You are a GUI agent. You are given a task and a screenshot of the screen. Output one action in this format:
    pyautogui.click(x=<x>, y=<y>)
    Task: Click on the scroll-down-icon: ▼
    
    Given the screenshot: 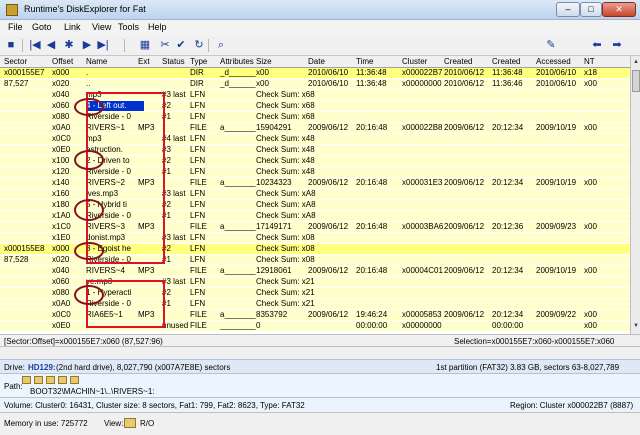 What is the action you would take?
    pyautogui.click(x=636, y=326)
    